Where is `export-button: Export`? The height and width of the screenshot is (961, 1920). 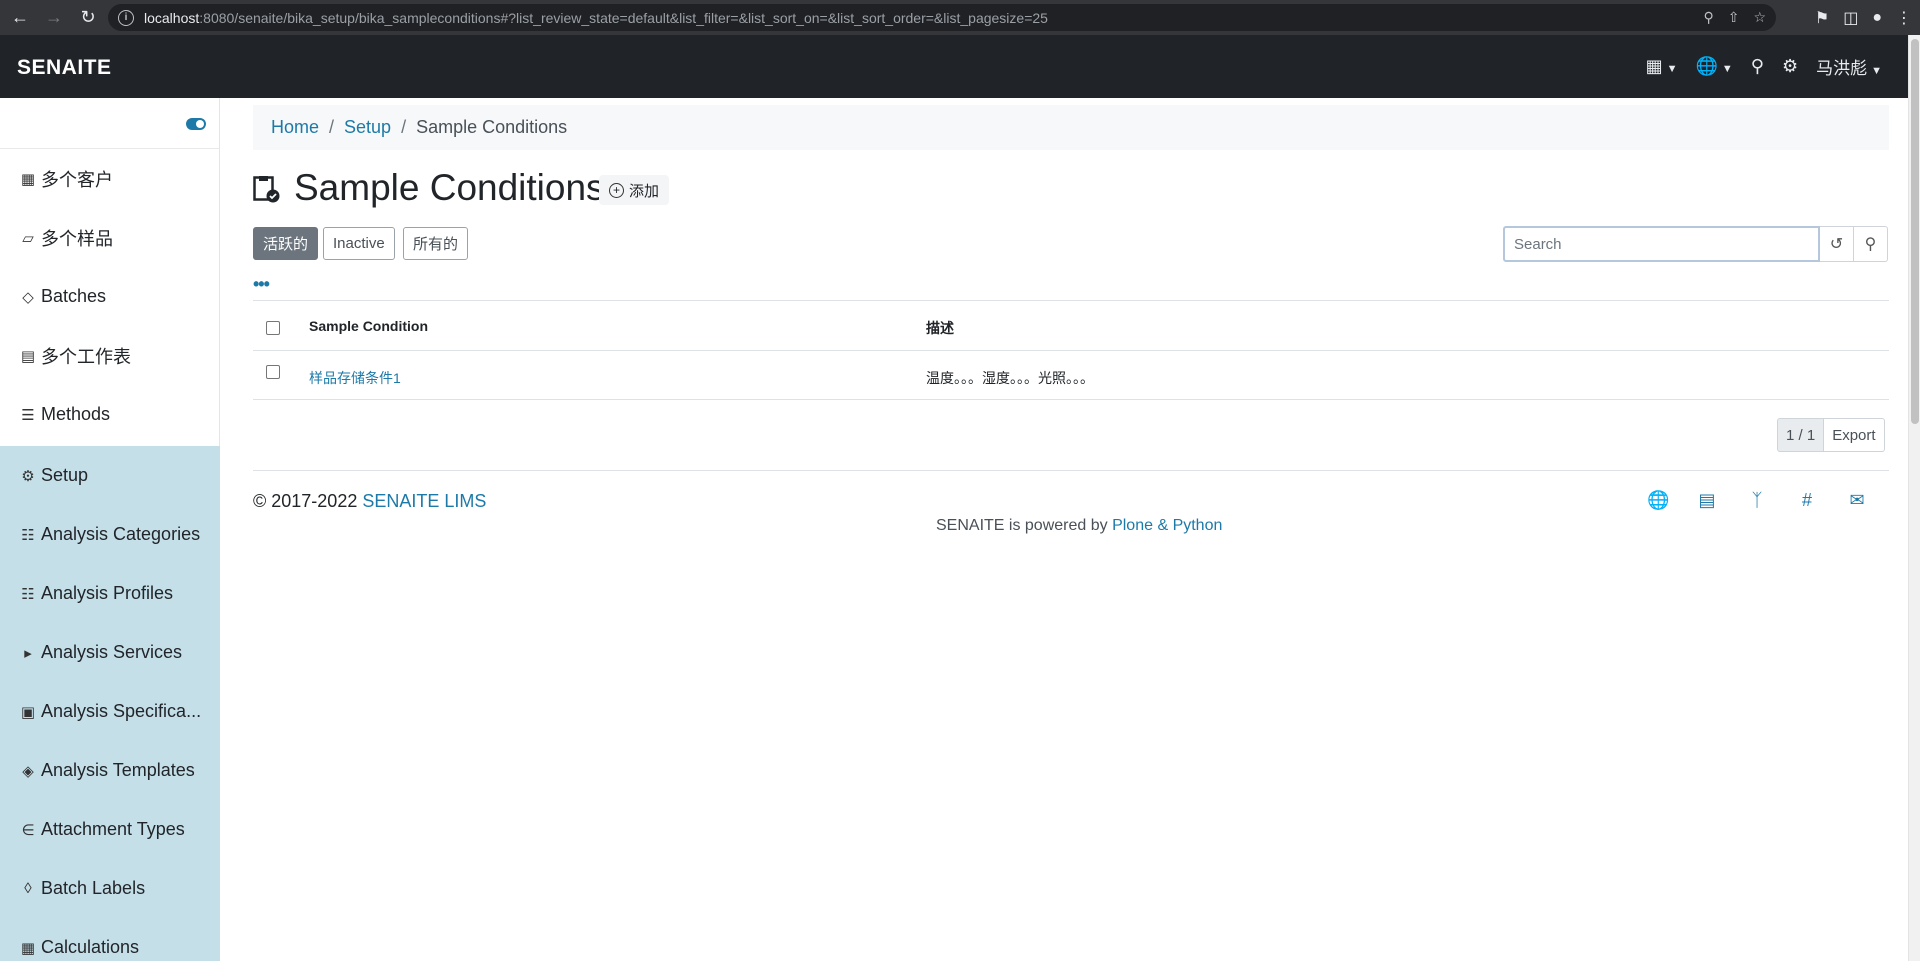
export-button: Export is located at coordinates (1854, 435).